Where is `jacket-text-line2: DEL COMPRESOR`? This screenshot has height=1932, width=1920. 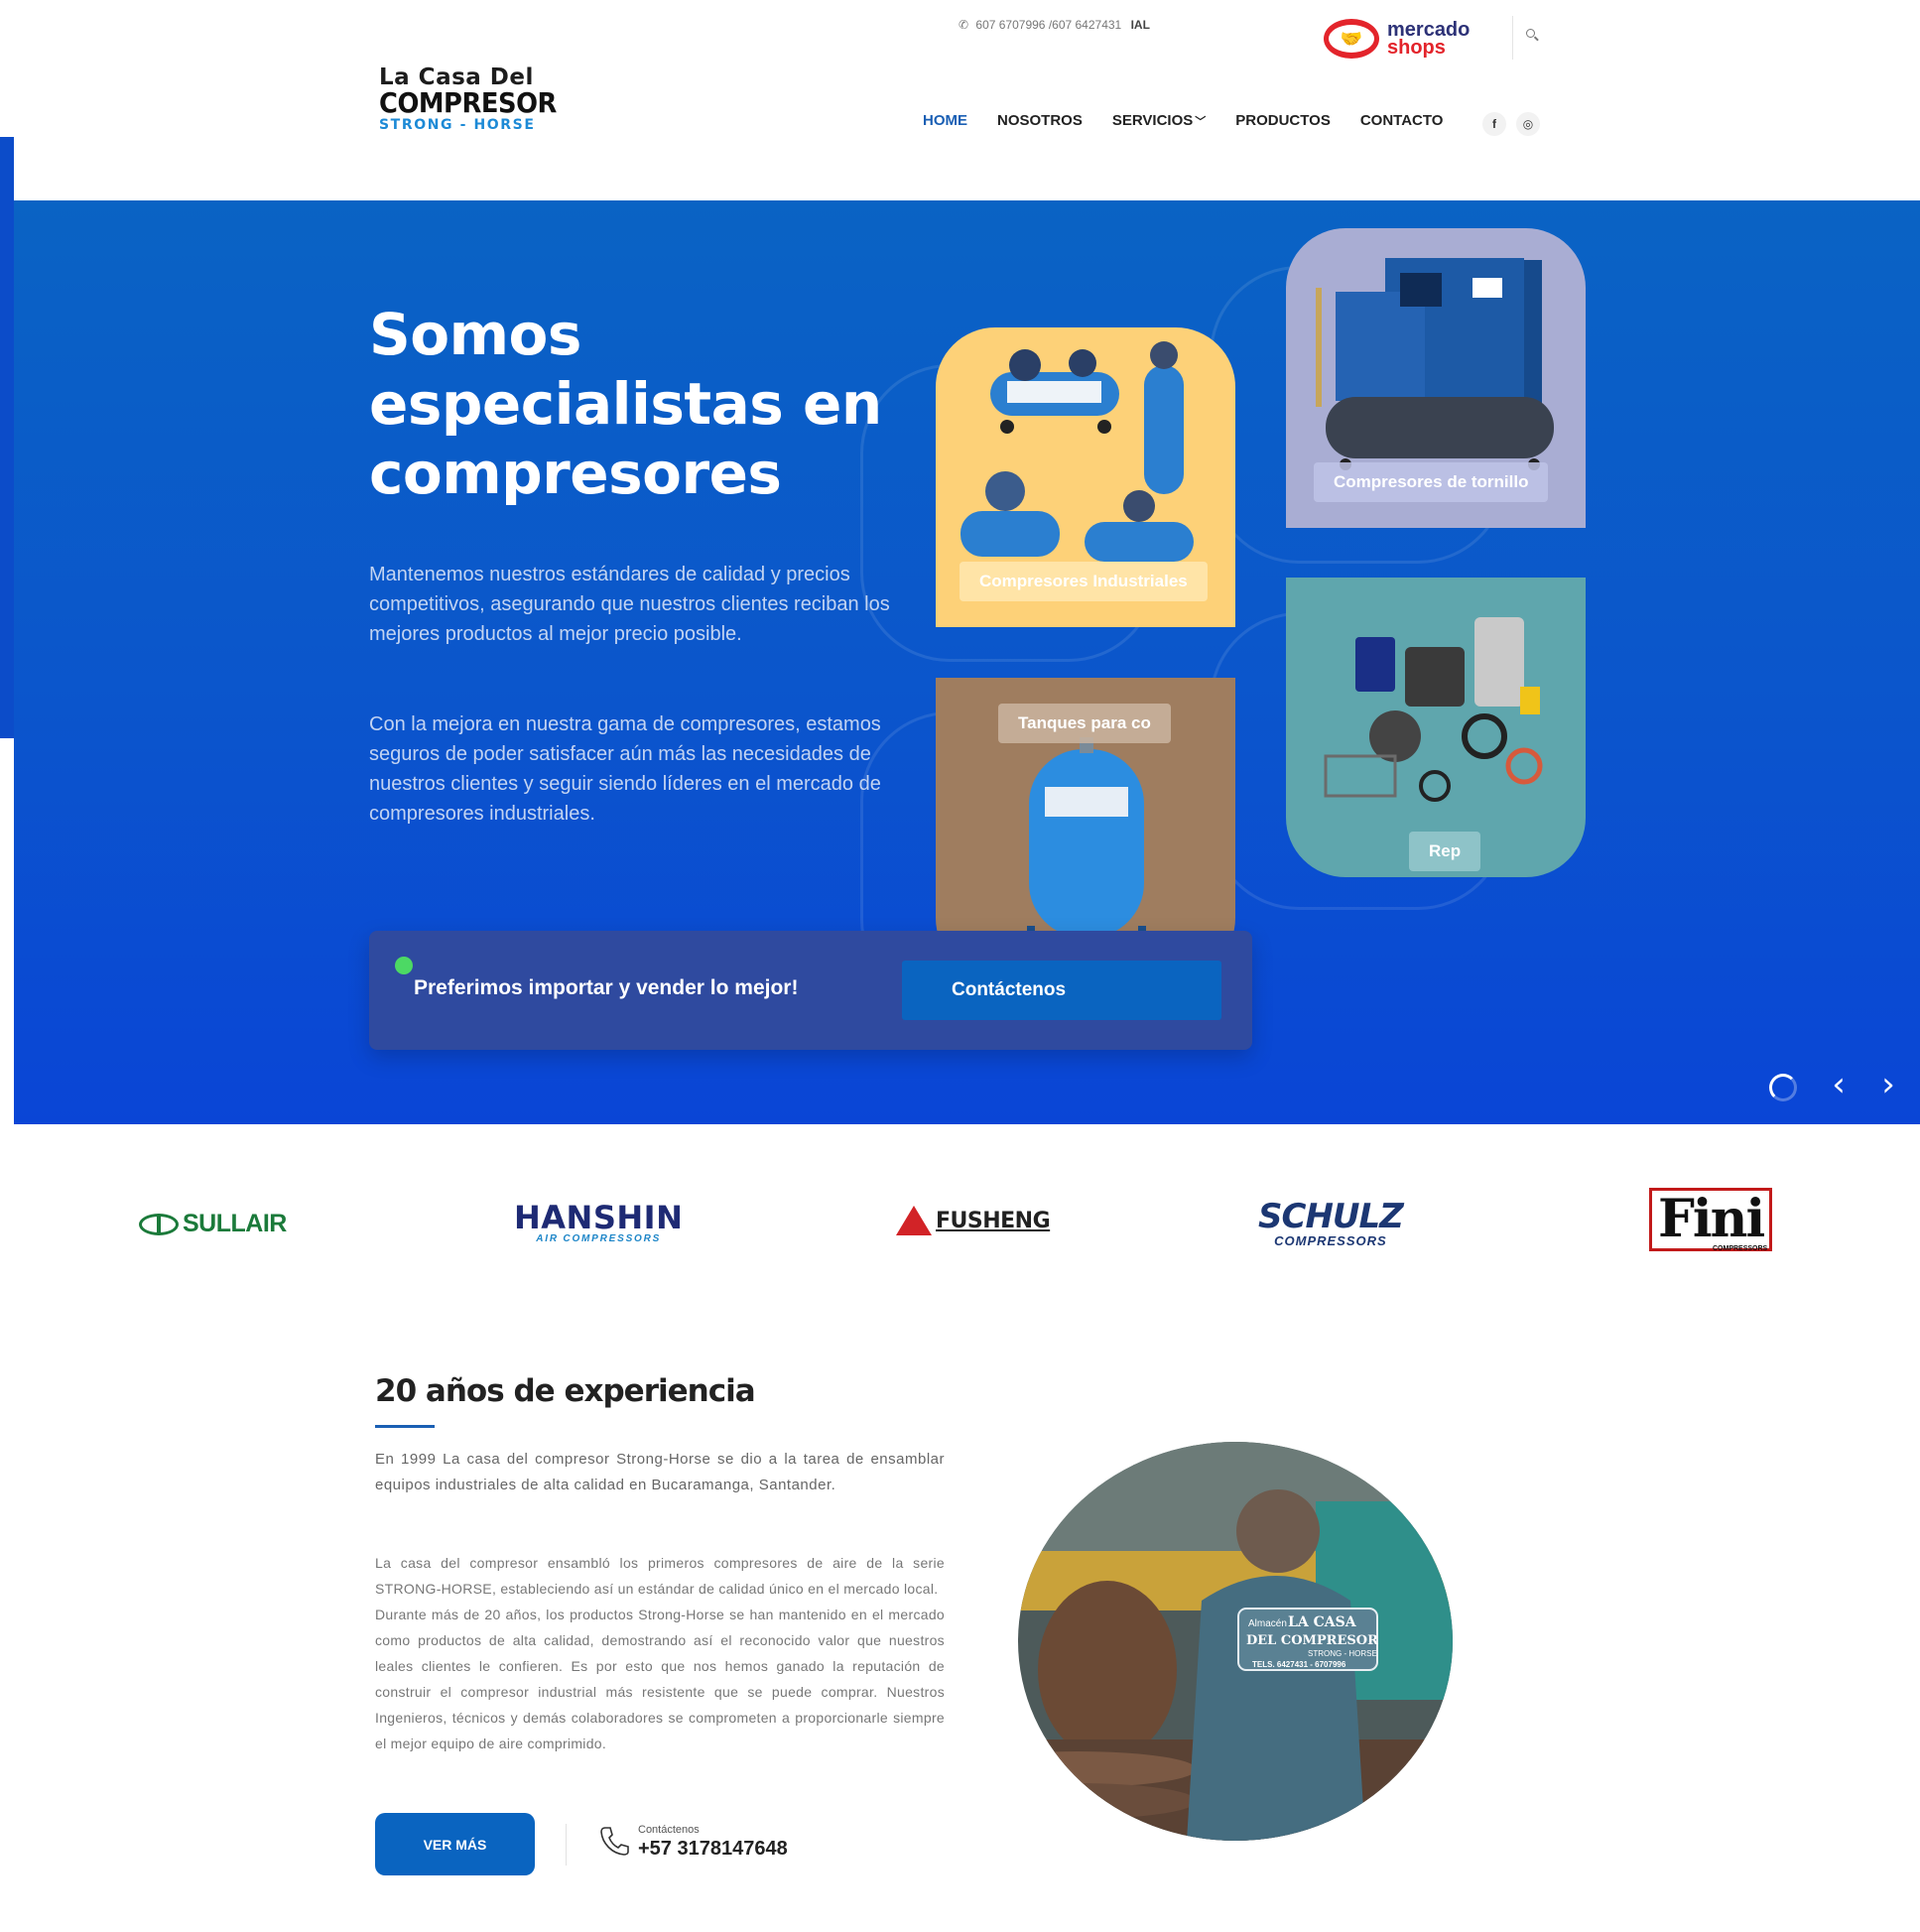 jacket-text-line2: DEL COMPRESOR is located at coordinates (1312, 1641).